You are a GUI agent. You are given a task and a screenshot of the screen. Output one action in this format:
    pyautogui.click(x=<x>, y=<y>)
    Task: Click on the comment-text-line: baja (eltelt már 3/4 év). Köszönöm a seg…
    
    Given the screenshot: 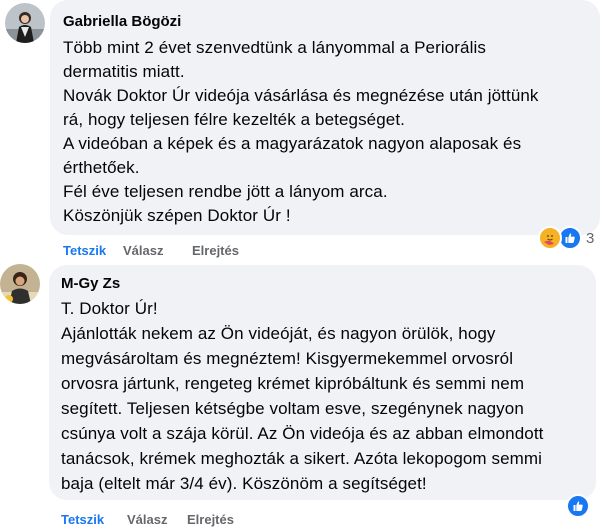 What is the action you would take?
    pyautogui.click(x=244, y=483)
    